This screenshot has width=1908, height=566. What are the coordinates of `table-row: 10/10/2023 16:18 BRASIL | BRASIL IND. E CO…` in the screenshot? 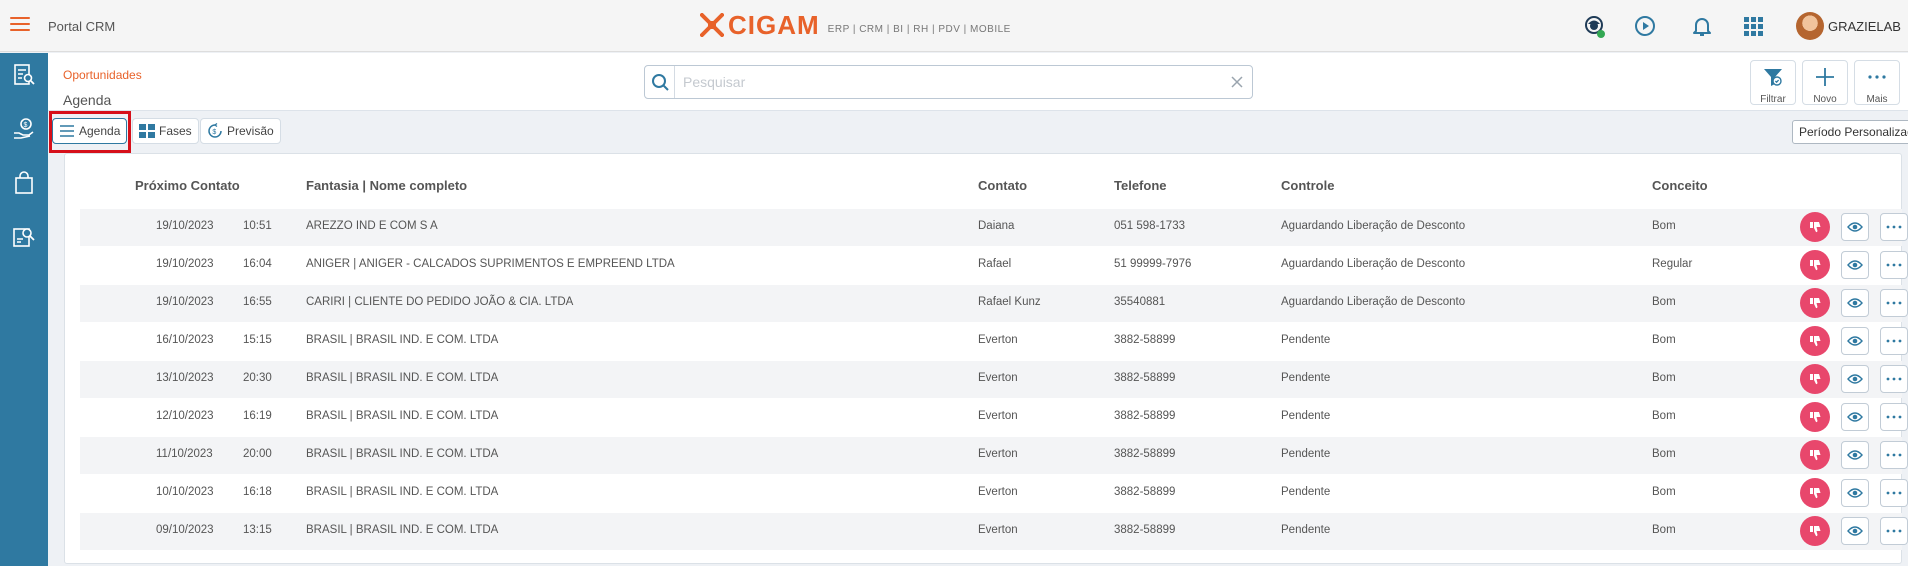 It's located at (994, 493).